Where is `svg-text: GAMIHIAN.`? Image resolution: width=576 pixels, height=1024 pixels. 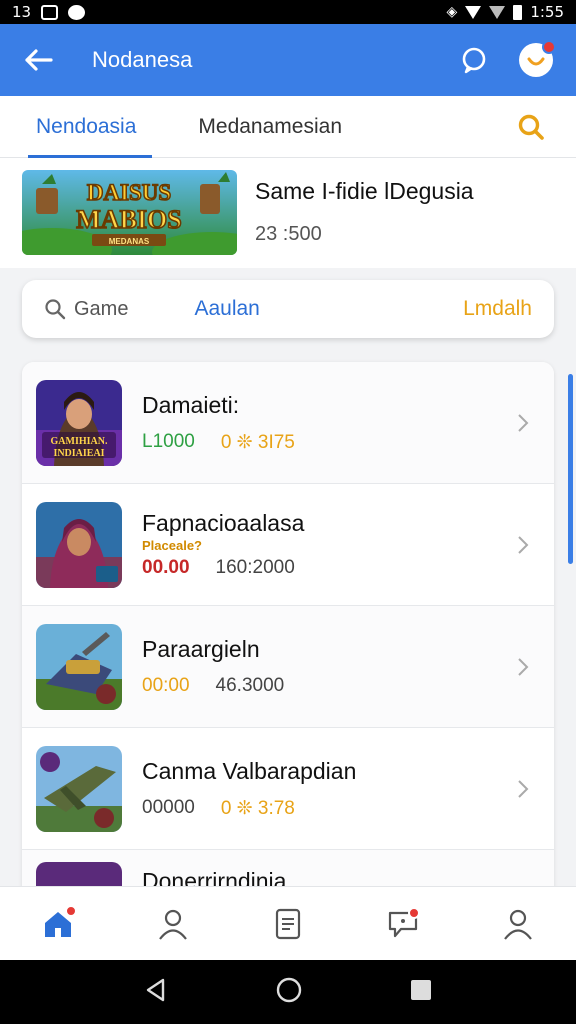
svg-text: GAMIHIAN. is located at coordinates (79, 441).